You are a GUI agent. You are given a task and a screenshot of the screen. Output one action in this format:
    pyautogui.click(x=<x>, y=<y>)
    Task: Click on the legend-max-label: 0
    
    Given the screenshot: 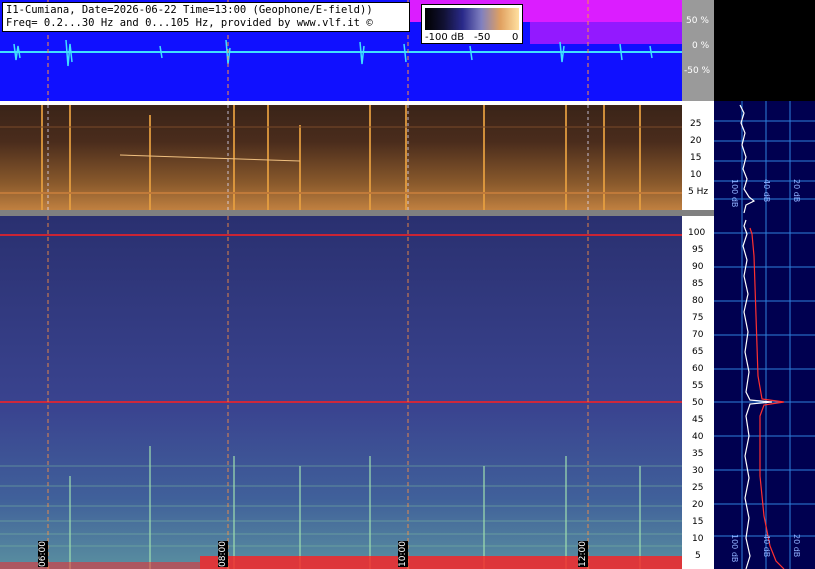 What is the action you would take?
    pyautogui.click(x=515, y=37)
    